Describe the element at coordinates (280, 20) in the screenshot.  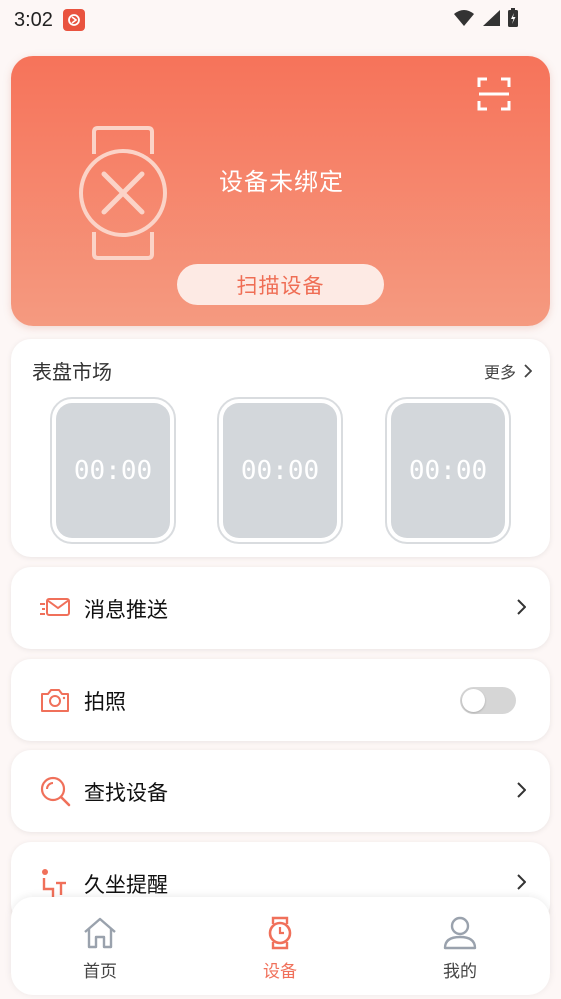
I see `status-bar: 3:02` at that location.